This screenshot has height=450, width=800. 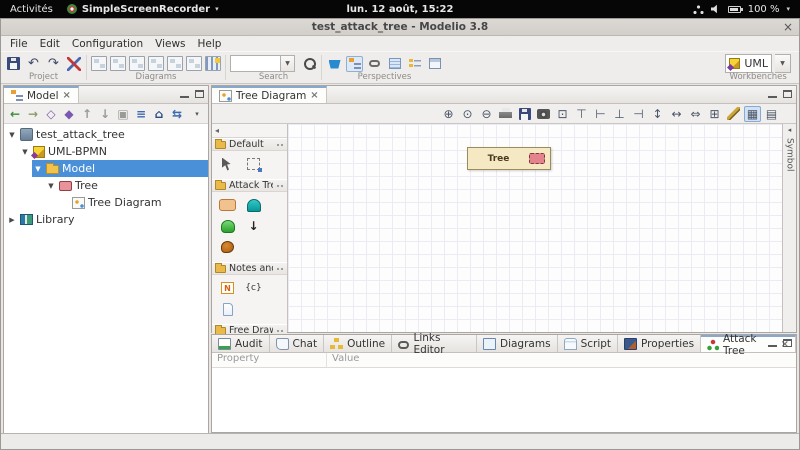 What do you see at coordinates (537, 158) in the screenshot?
I see `node-marker` at bounding box center [537, 158].